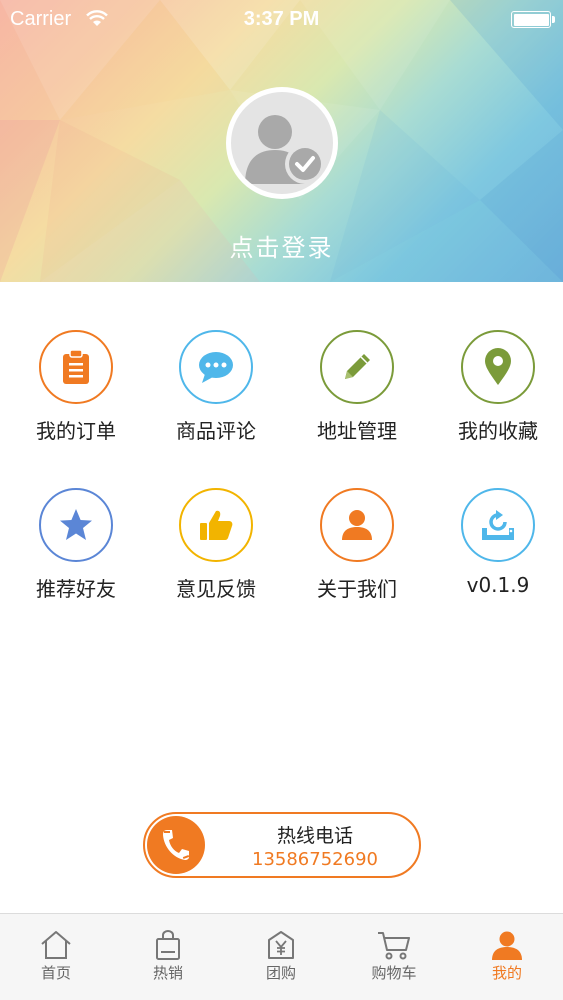 This screenshot has height=1000, width=563. I want to click on menu-item-recommend: 推荐好友, so click(76, 545).